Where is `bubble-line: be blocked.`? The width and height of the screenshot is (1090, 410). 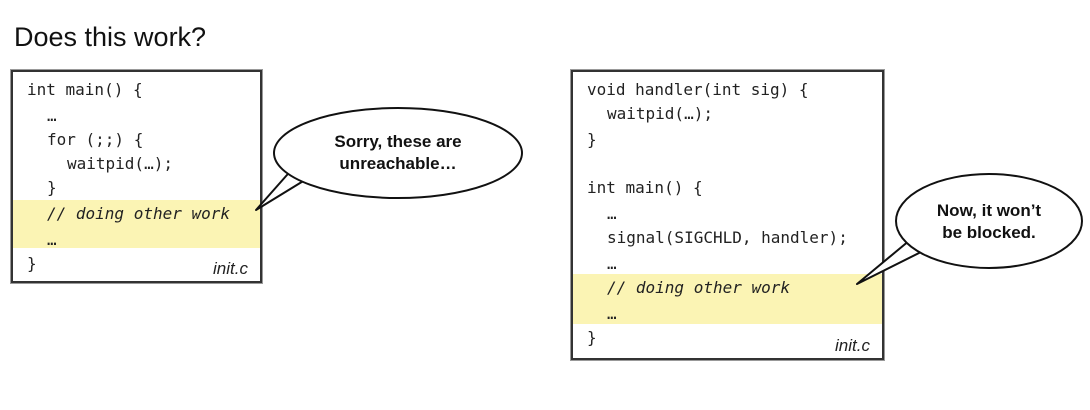 bubble-line: be blocked. is located at coordinates (989, 232).